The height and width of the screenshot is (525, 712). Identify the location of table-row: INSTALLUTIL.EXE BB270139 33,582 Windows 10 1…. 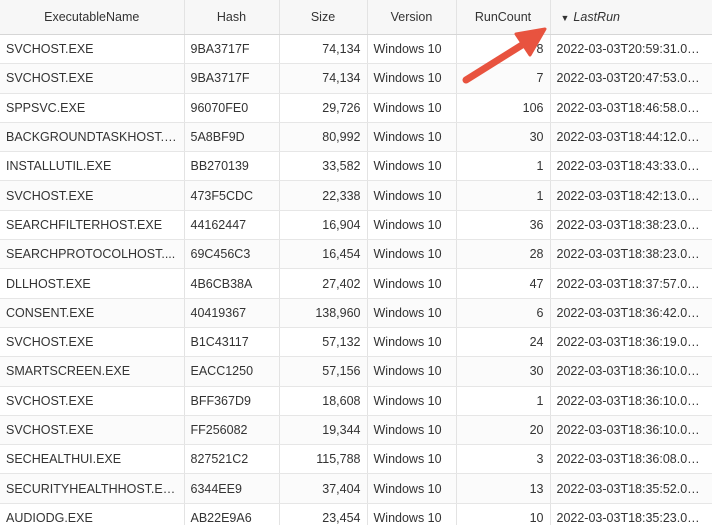
(356, 166).